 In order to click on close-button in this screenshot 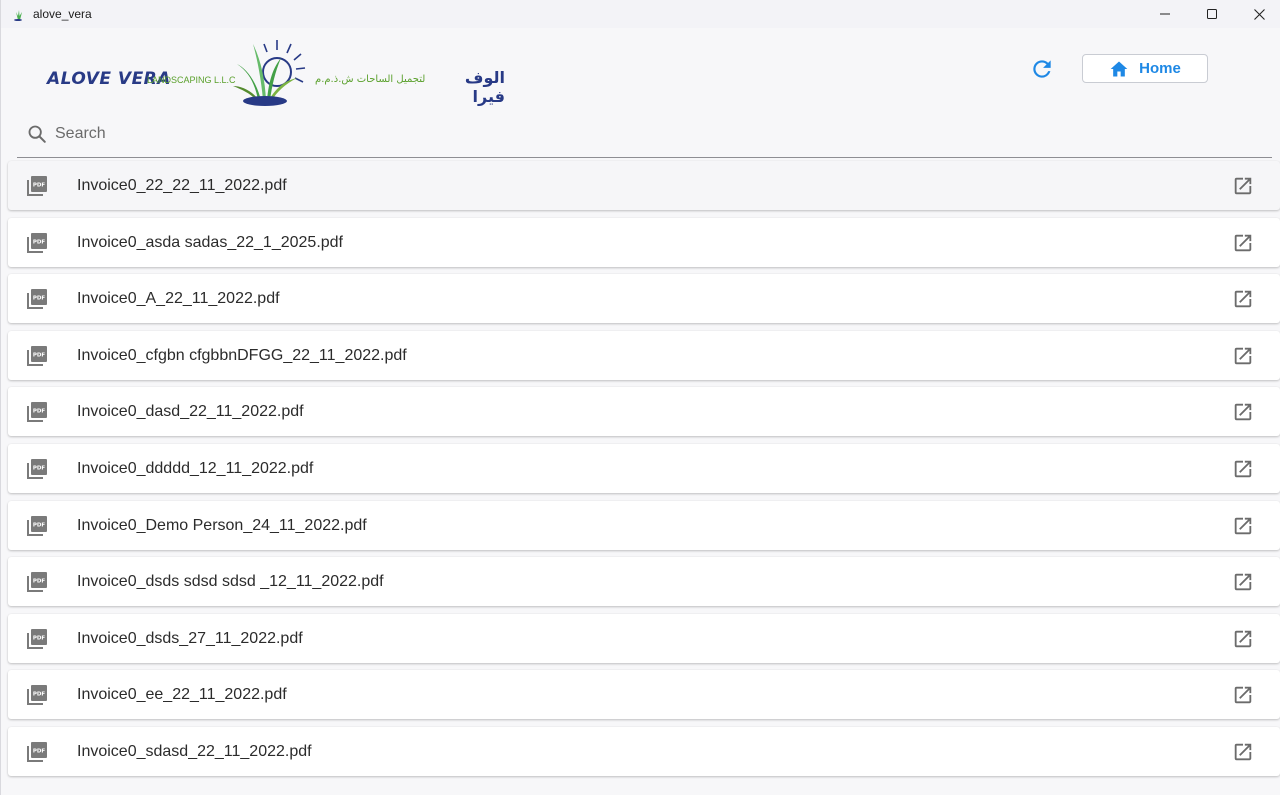, I will do `click(1258, 14)`.